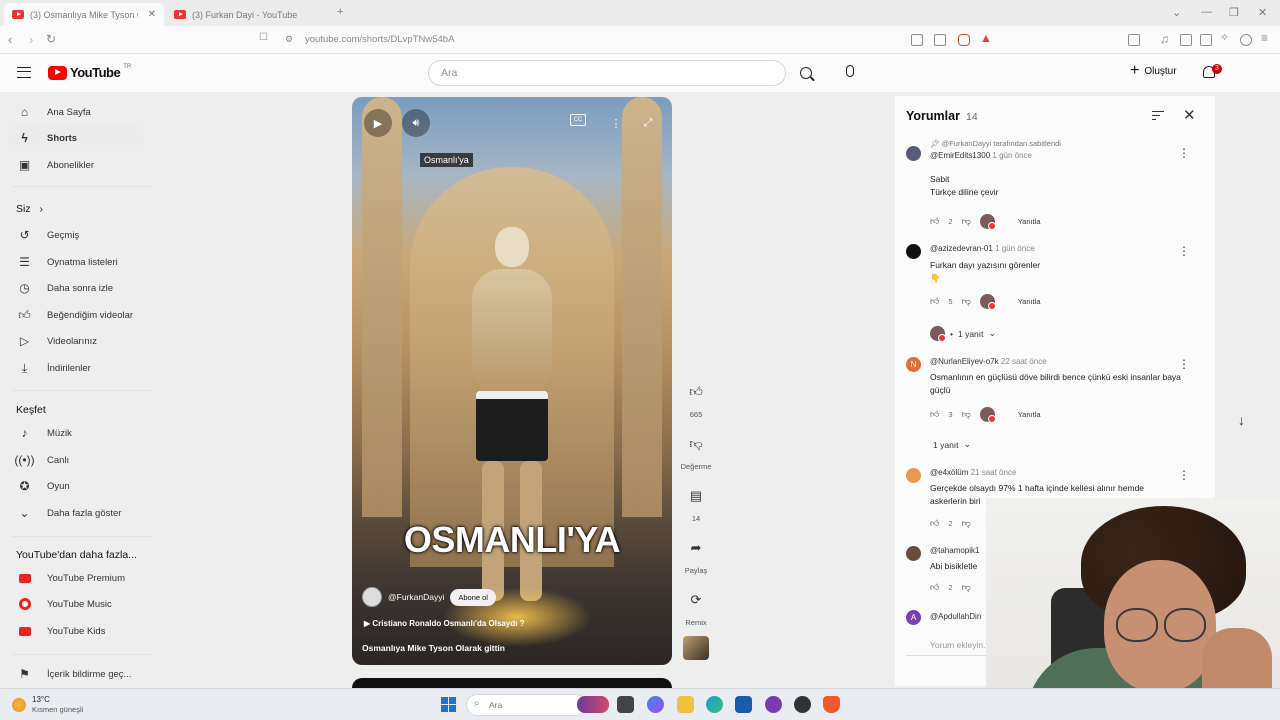 This screenshot has width=1280, height=720. Describe the element at coordinates (76, 288) in the screenshot. I see `sidebar-item-watch-later: ◷ Daha sonra izle` at that location.